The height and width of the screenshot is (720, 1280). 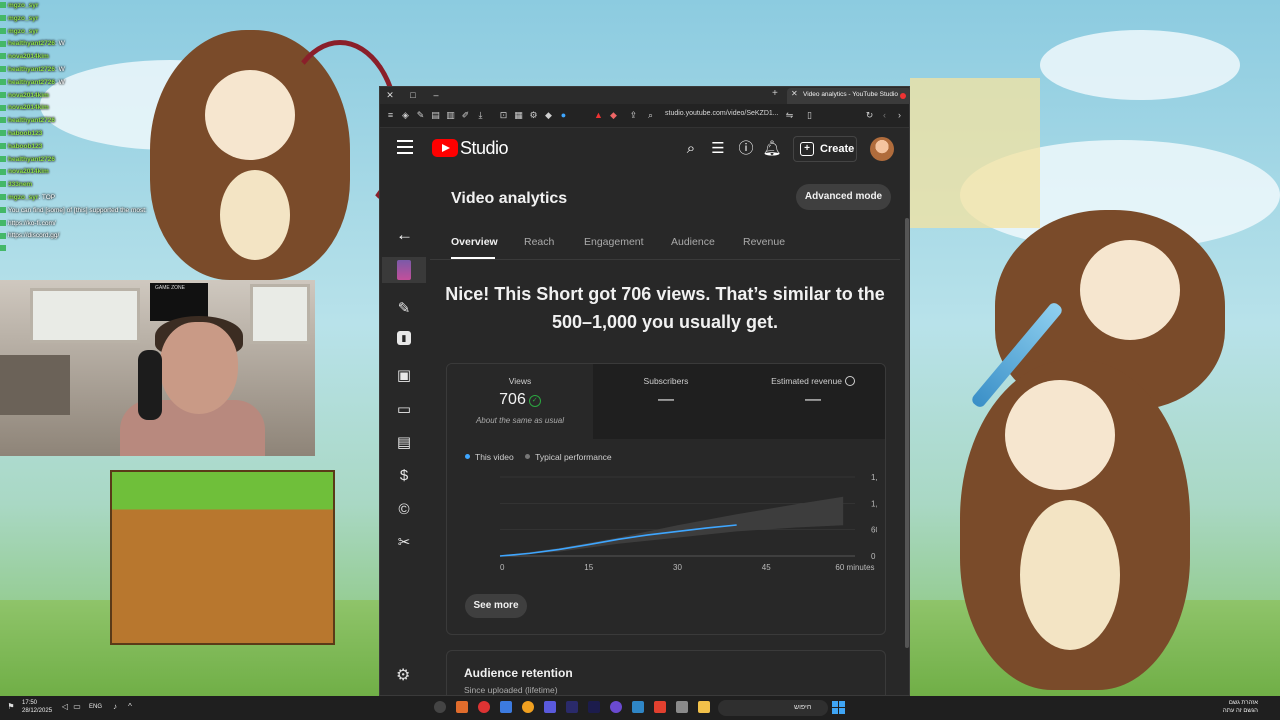 What do you see at coordinates (404, 443) in the screenshot?
I see `subtitles-icon: ▤` at bounding box center [404, 443].